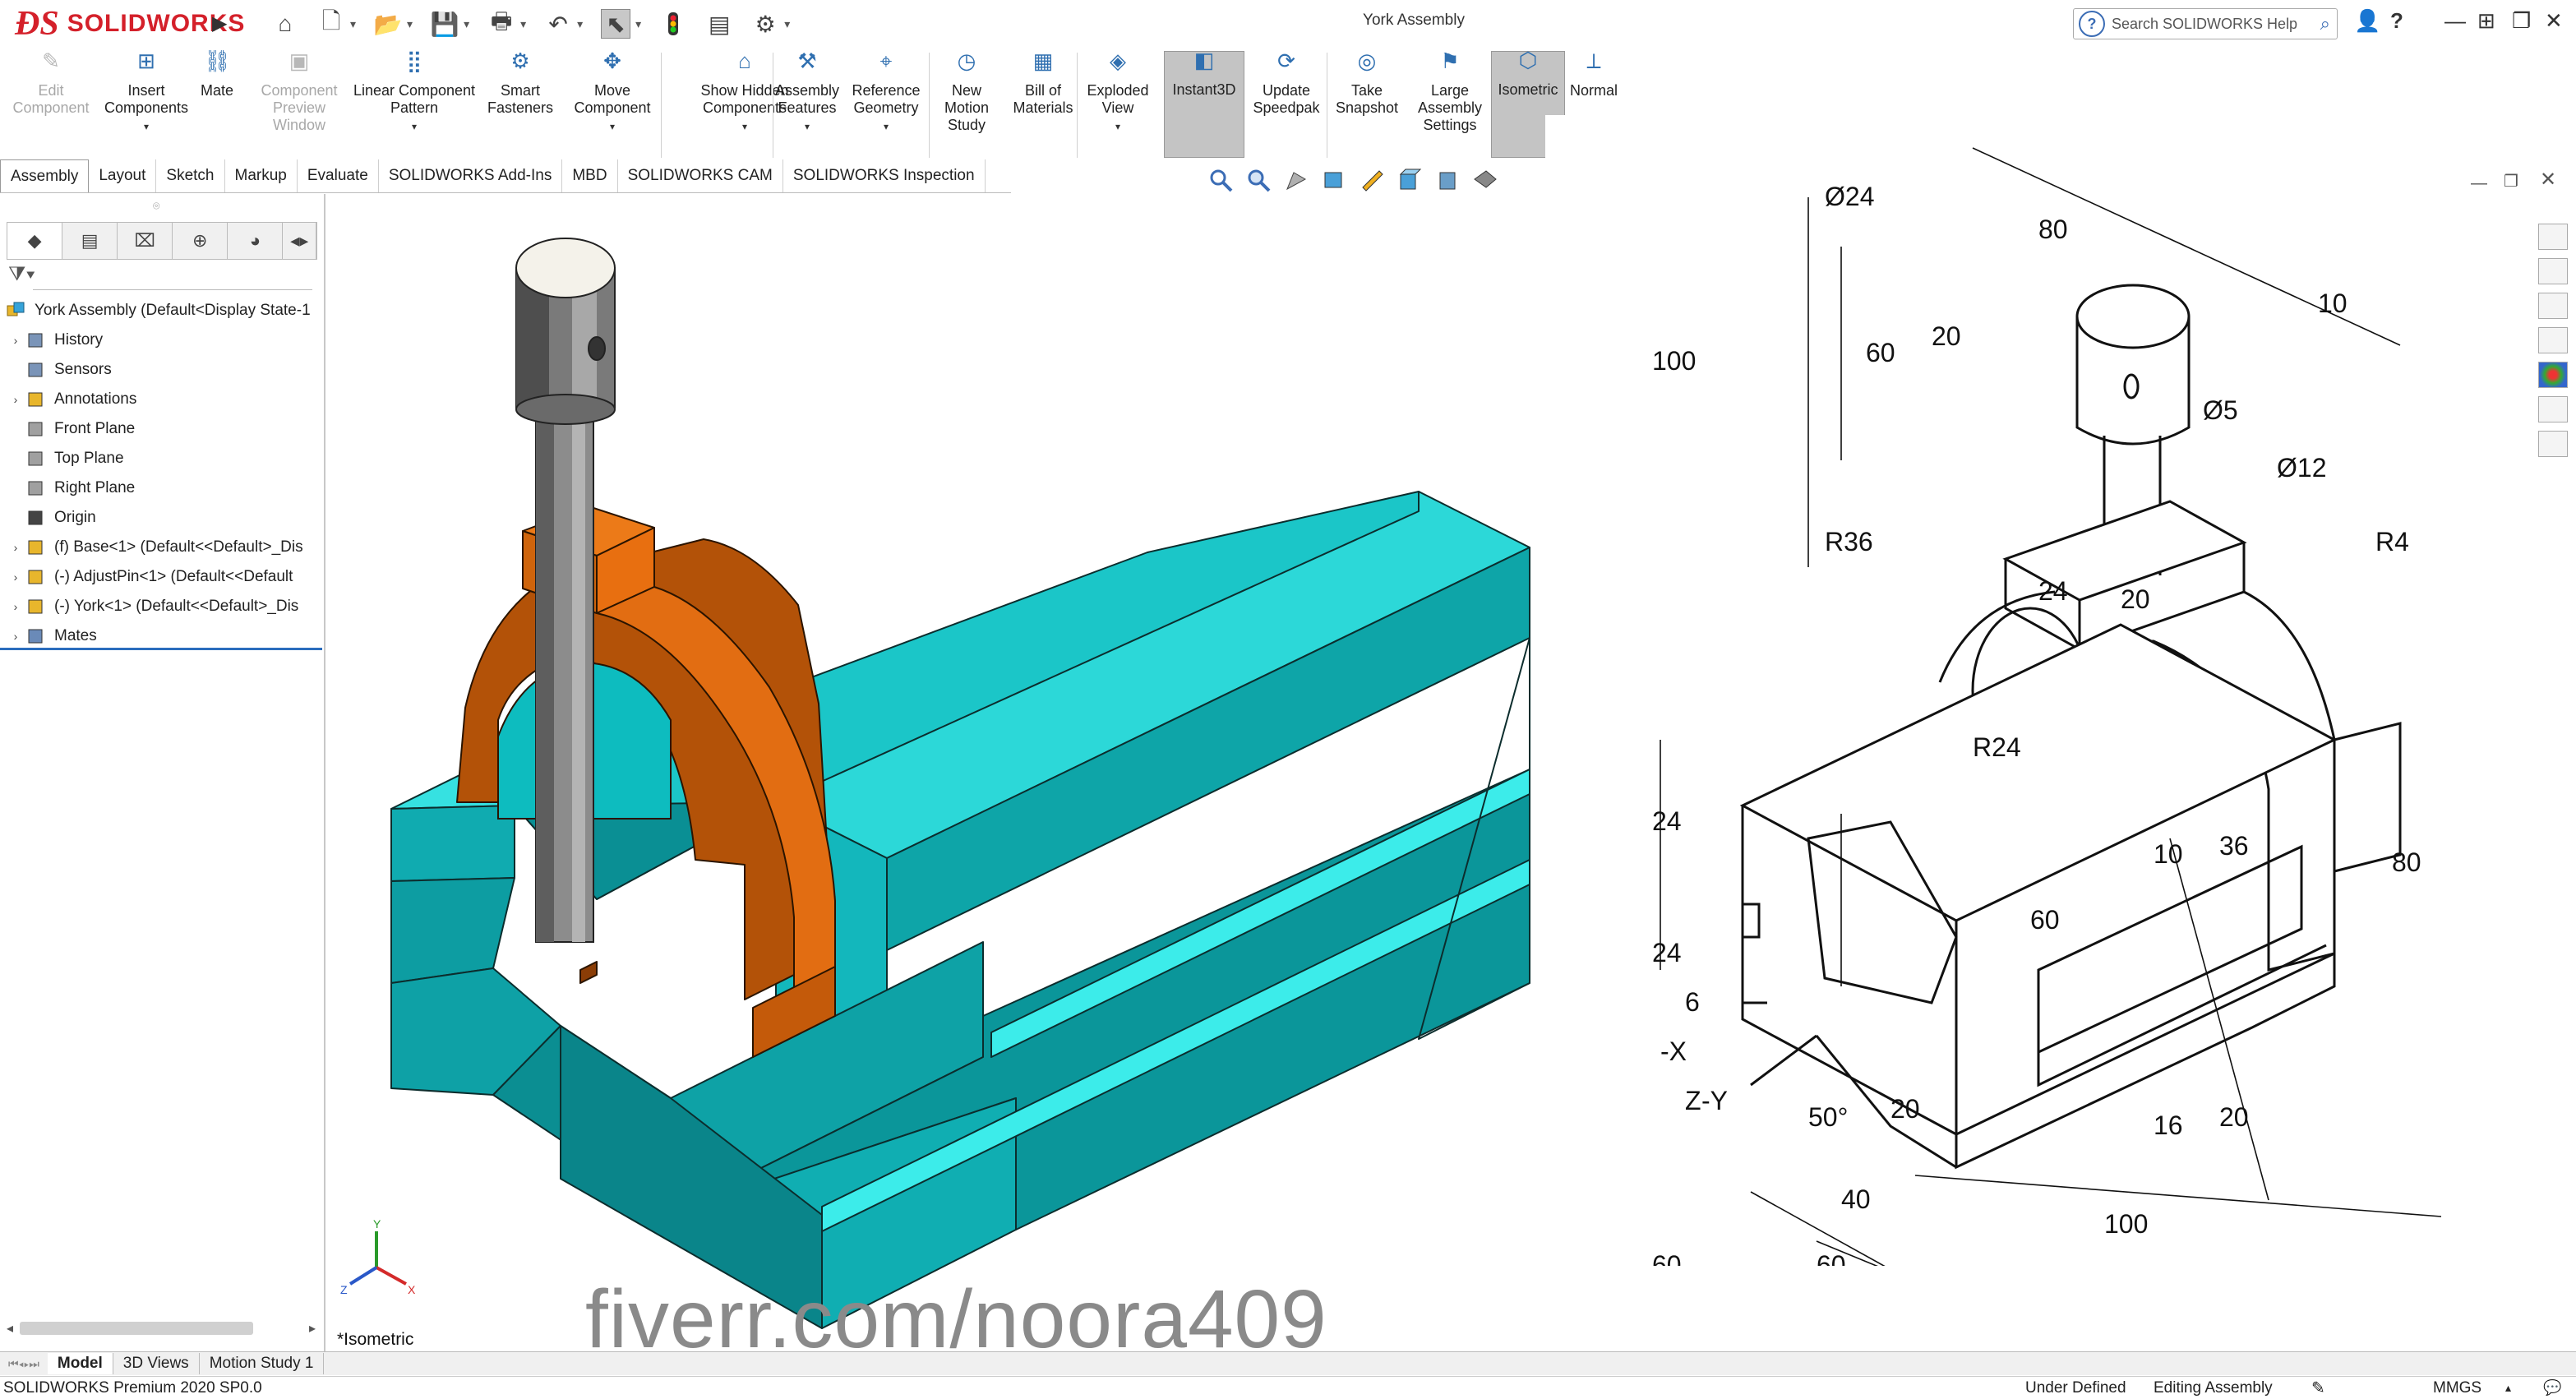 The height and width of the screenshot is (1399, 2576). What do you see at coordinates (2397, 21) in the screenshot?
I see `help-menu-icon: ?` at bounding box center [2397, 21].